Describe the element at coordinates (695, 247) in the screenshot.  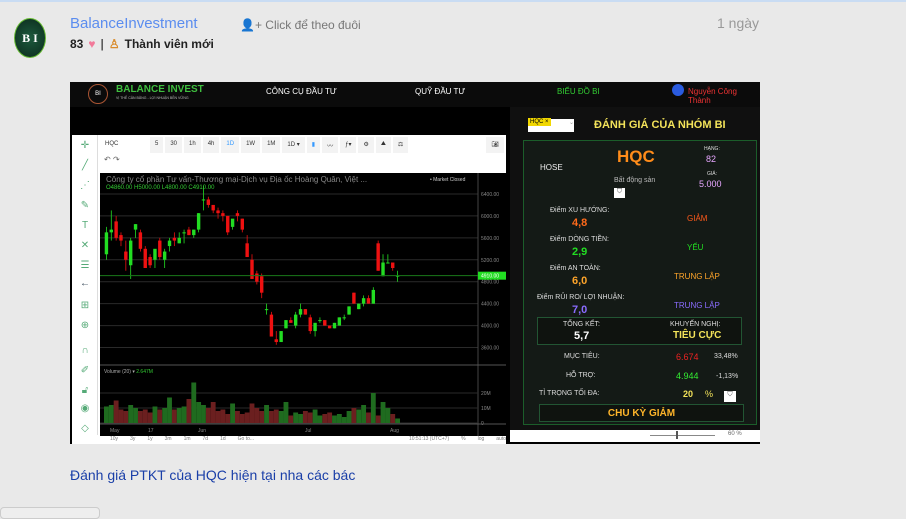
I see `score-verdict: YẾU` at that location.